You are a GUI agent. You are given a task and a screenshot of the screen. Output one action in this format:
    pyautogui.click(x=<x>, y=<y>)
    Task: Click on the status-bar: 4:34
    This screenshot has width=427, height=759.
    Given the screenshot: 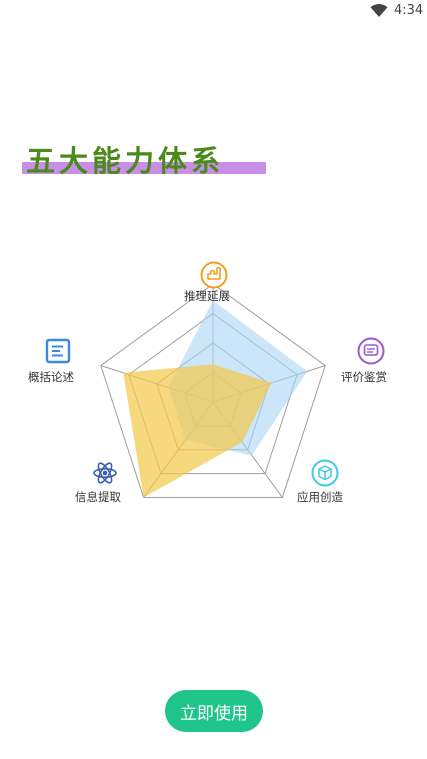 What is the action you would take?
    pyautogui.click(x=213, y=12)
    